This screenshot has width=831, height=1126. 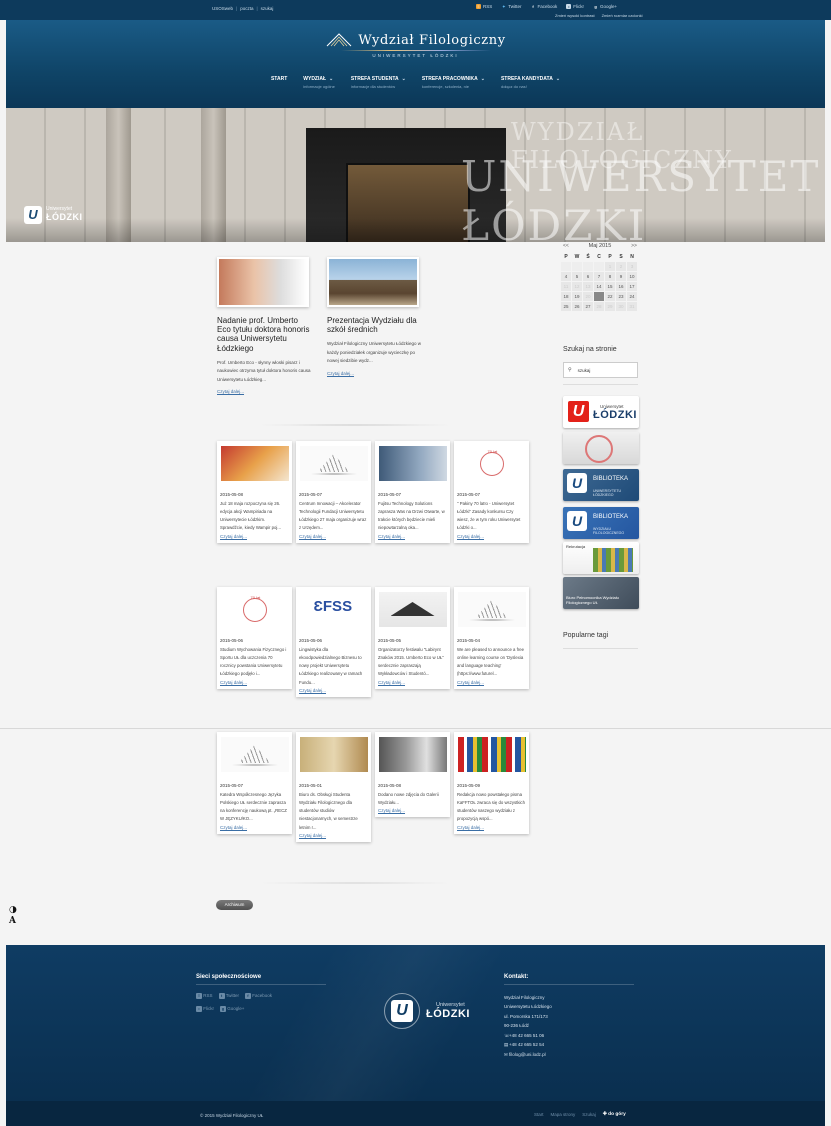 I want to click on calendar-day: 3, so click(x=632, y=266).